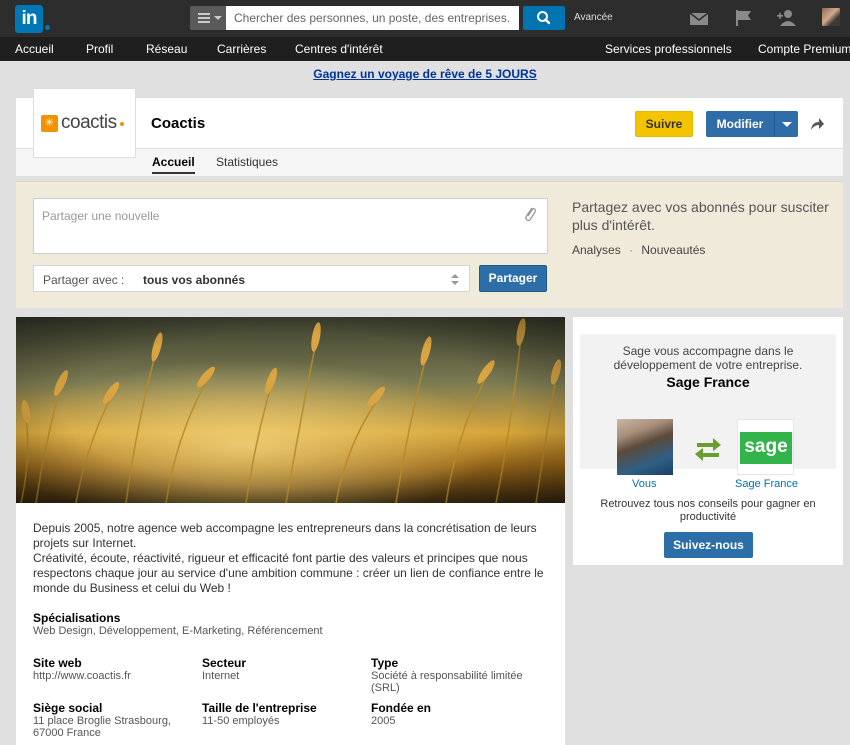  What do you see at coordinates (113, 676) in the screenshot?
I see `website-link: http://www.coactis.fr` at bounding box center [113, 676].